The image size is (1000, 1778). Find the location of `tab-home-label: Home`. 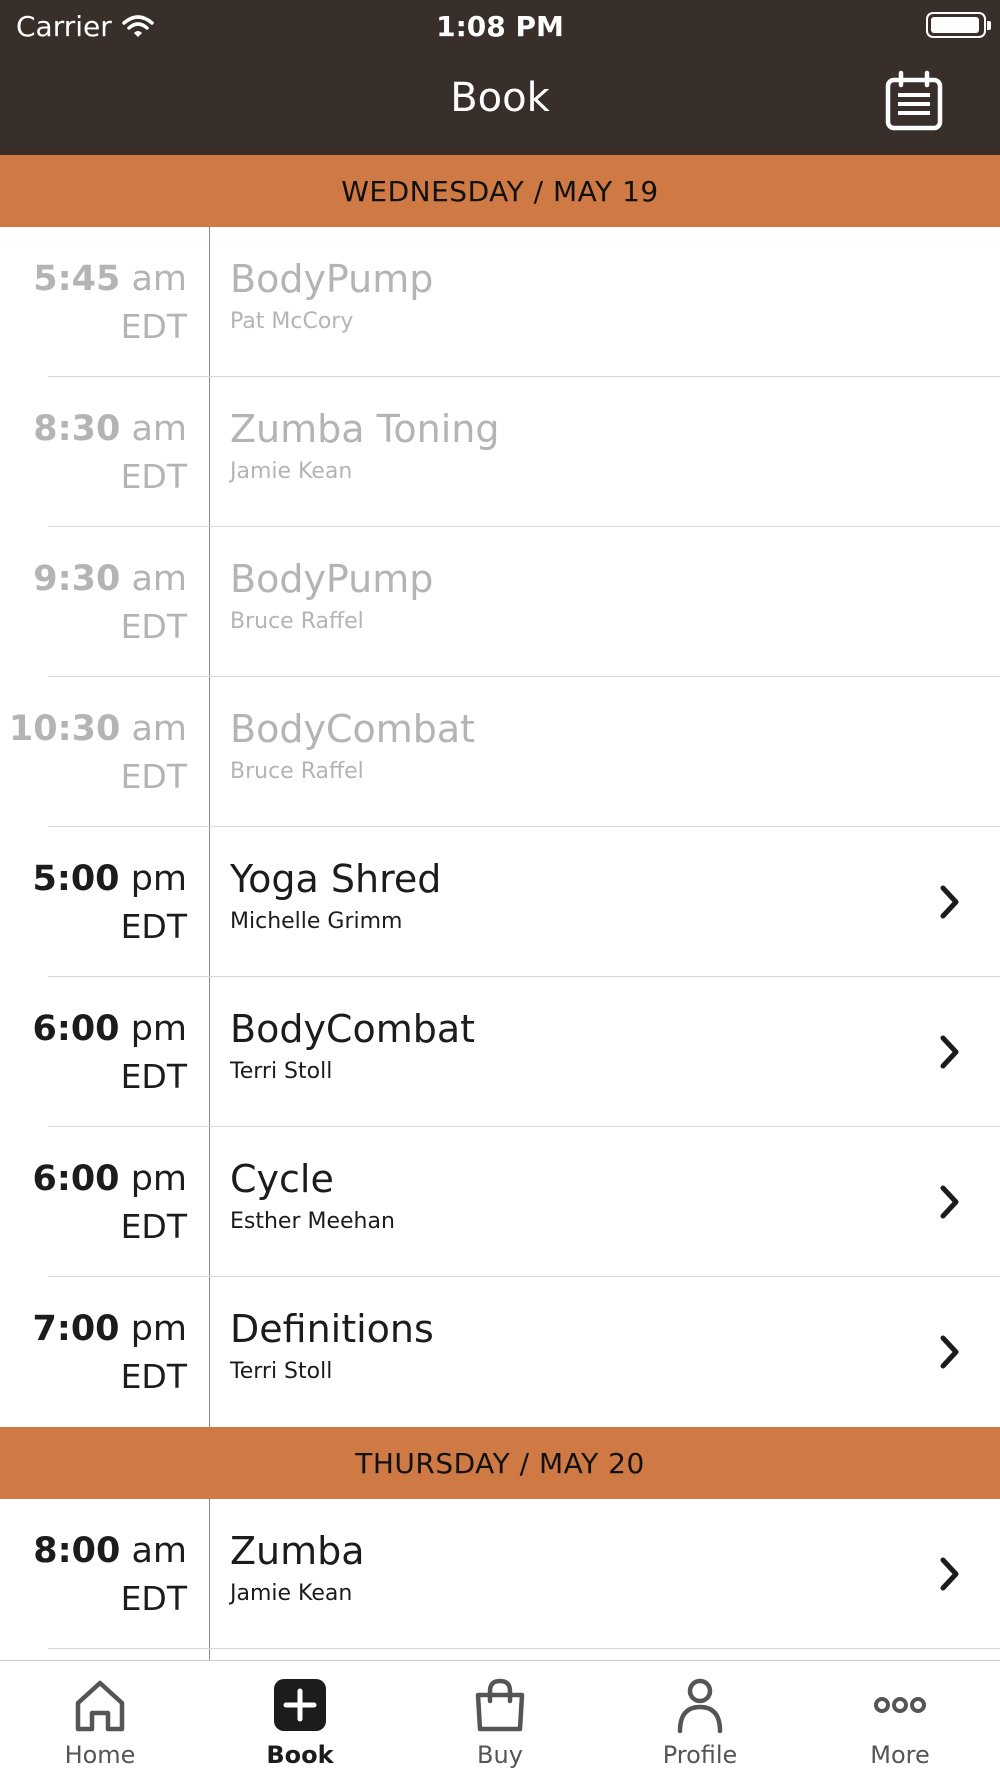

tab-home-label: Home is located at coordinates (100, 1755).